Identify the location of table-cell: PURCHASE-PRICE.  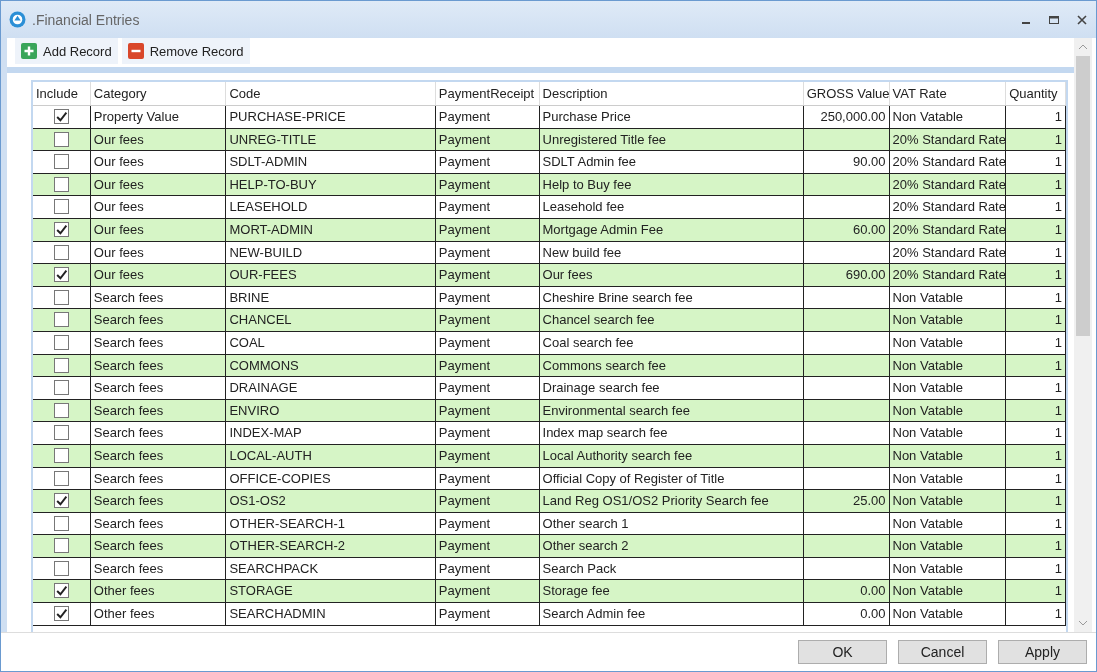
(287, 116).